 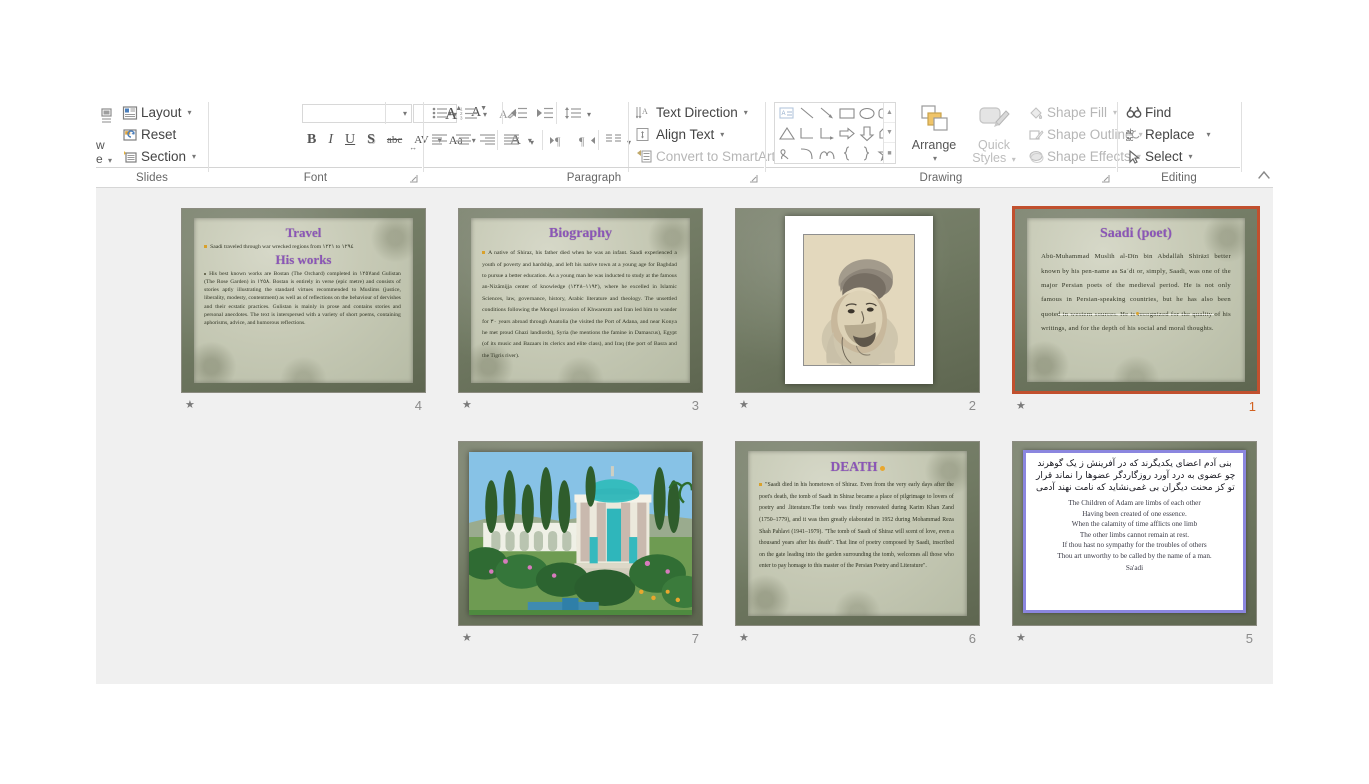 What do you see at coordinates (857, 300) in the screenshot?
I see `slide-2-canvas` at bounding box center [857, 300].